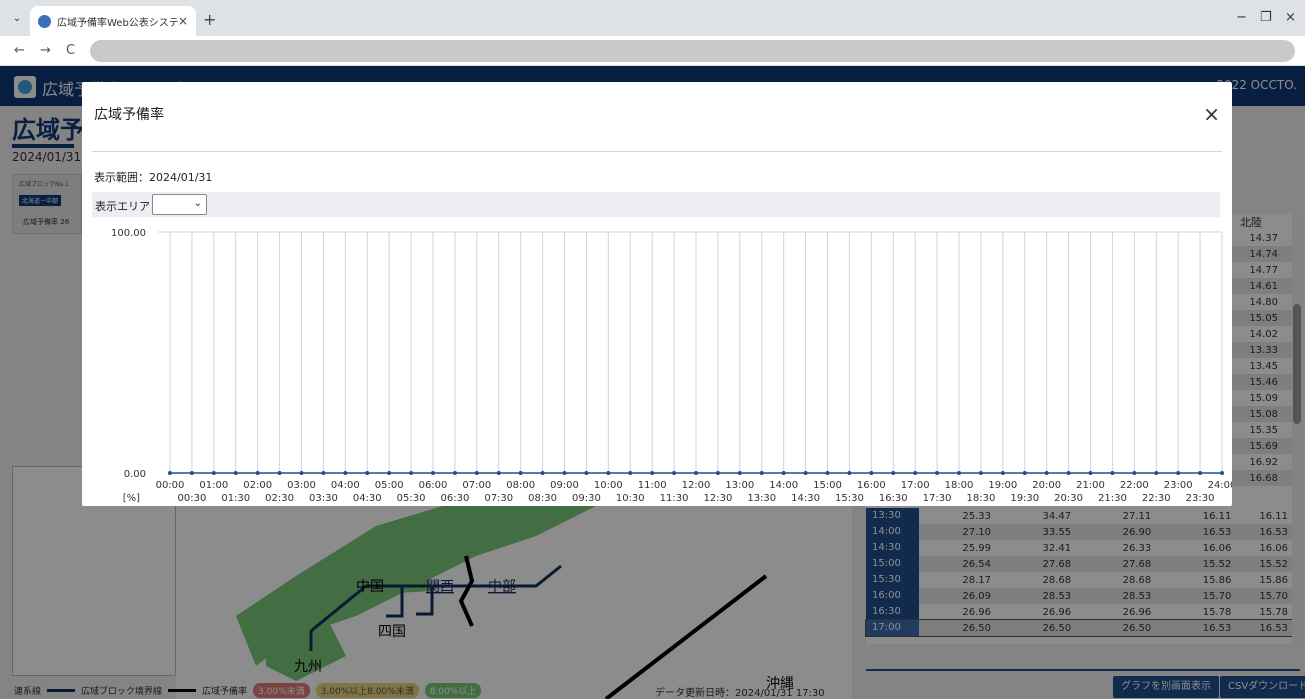 Image resolution: width=1305 pixels, height=699 pixels. Describe the element at coordinates (1112, 498) in the screenshot. I see `x-tick-label: 21:30` at that location.